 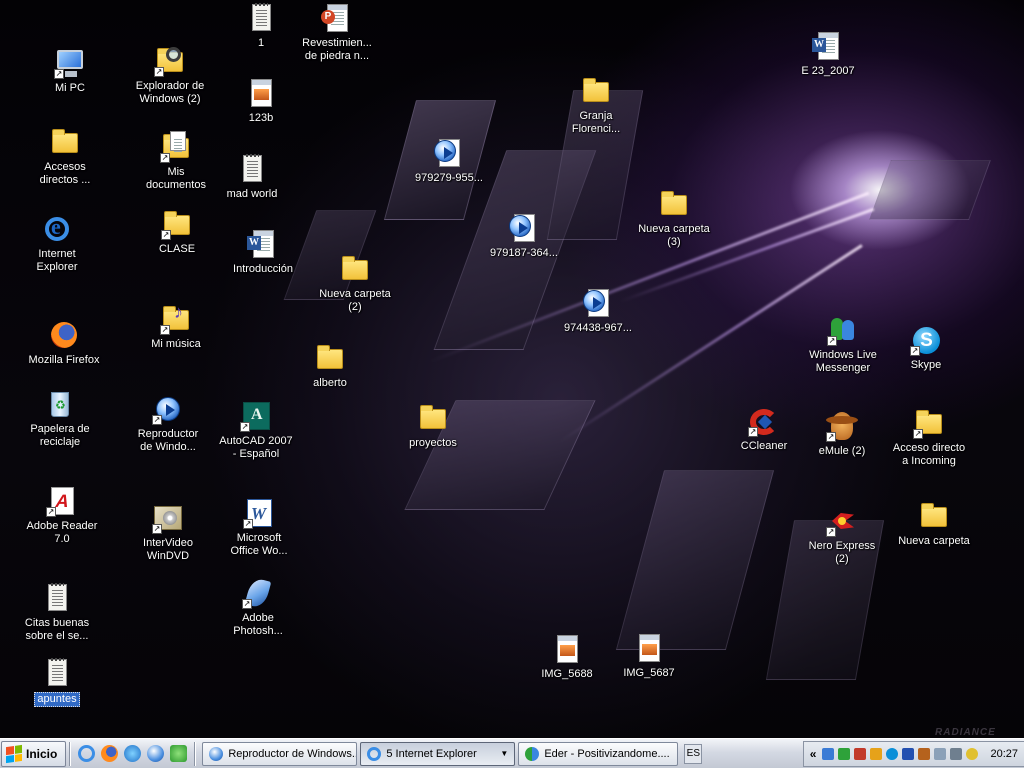 I want to click on desktop-icon-mi-musica: ♪ ↗ Mi música, so click(x=176, y=327).